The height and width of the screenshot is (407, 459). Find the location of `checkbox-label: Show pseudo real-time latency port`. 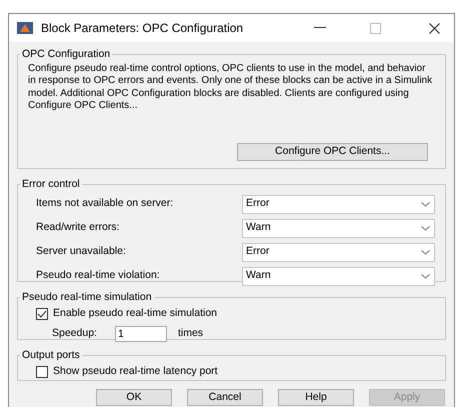

checkbox-label: Show pseudo real-time latency port is located at coordinates (135, 371).